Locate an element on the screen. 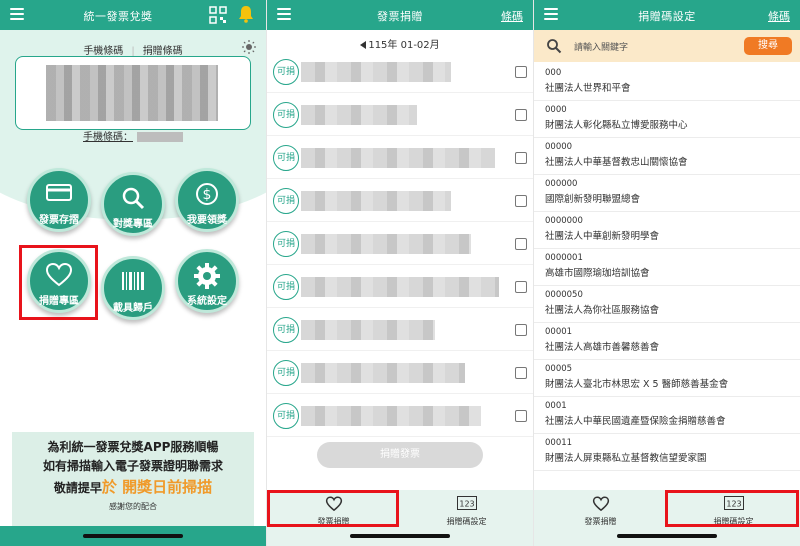  donate-invoice-button: 捐贈發票 is located at coordinates (400, 455).